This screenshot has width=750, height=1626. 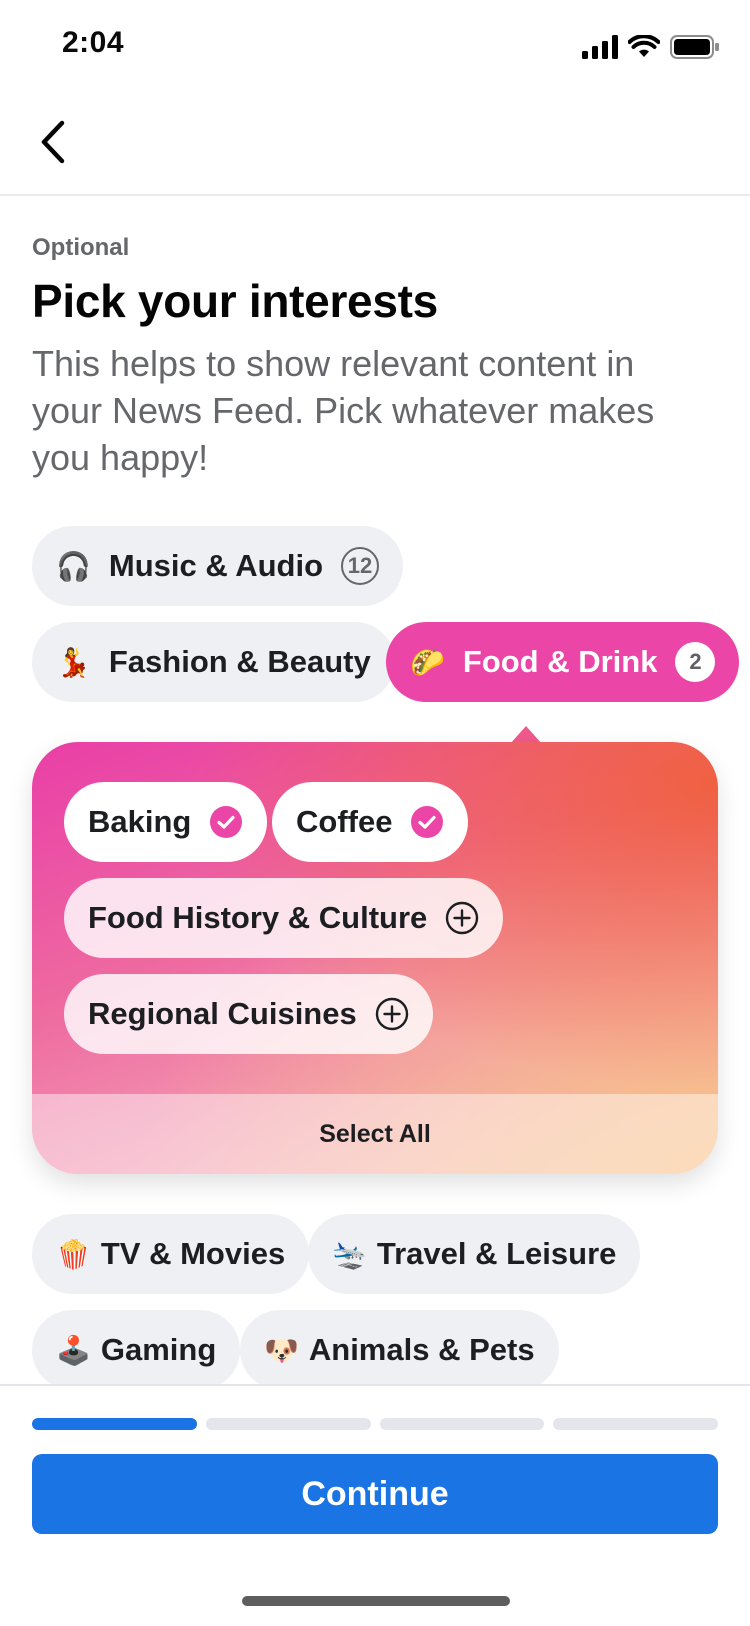 What do you see at coordinates (73, 662) in the screenshot?
I see `dancer-icon: 💃` at bounding box center [73, 662].